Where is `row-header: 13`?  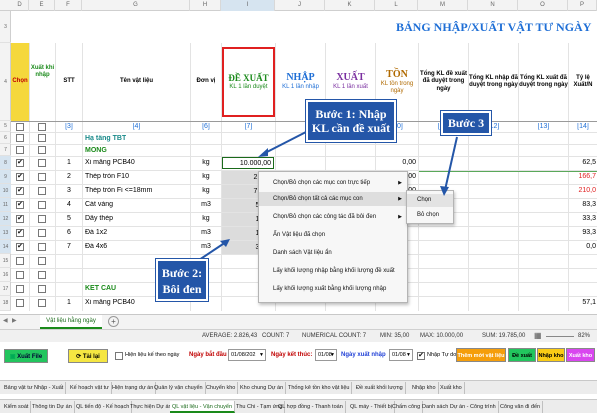 row-header: 13 is located at coordinates (5, 233).